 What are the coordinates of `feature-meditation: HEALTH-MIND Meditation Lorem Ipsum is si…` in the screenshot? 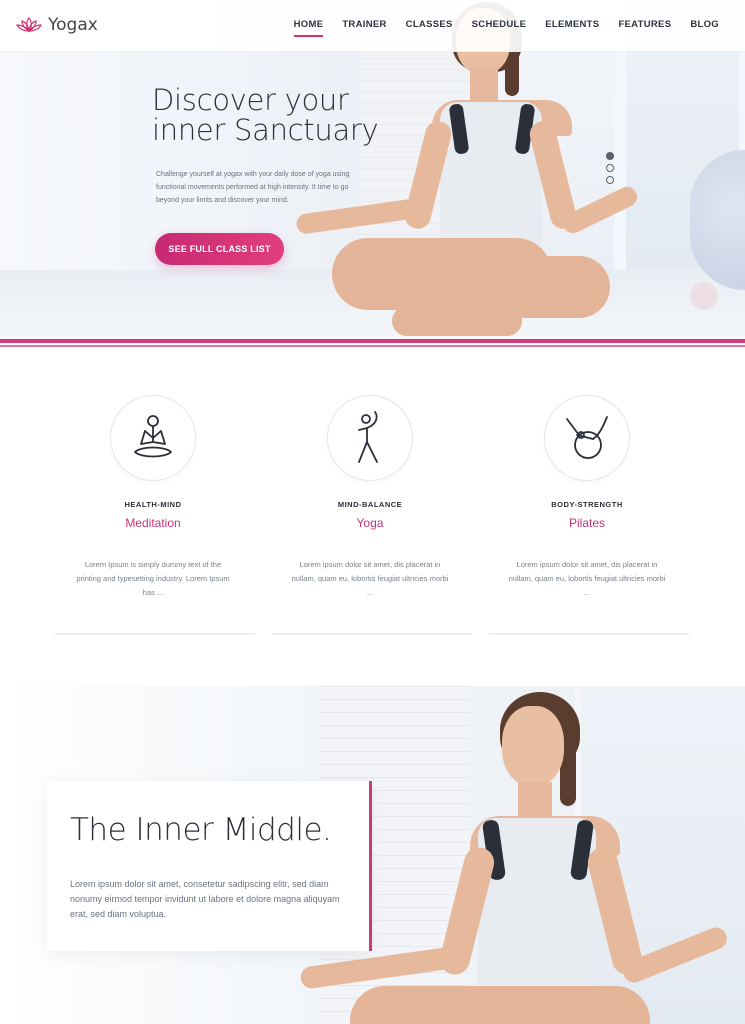 It's located at (153, 497).